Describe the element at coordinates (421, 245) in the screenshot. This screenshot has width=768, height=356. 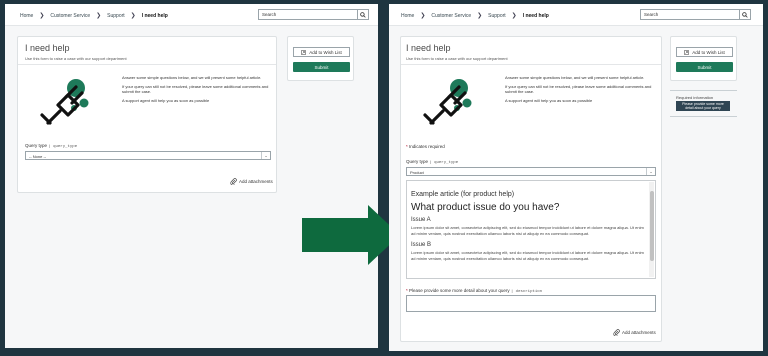
I see `article-section-title: Issue B` at that location.